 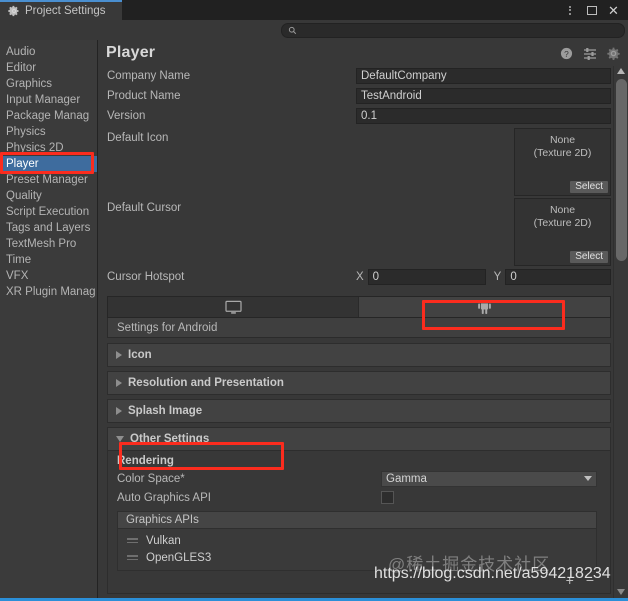 What do you see at coordinates (48, 68) in the screenshot?
I see `sidebar-item-editor: Editor` at bounding box center [48, 68].